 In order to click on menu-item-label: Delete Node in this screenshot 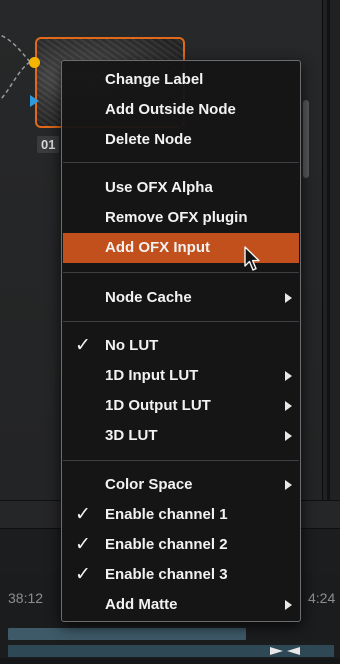, I will do `click(148, 139)`.